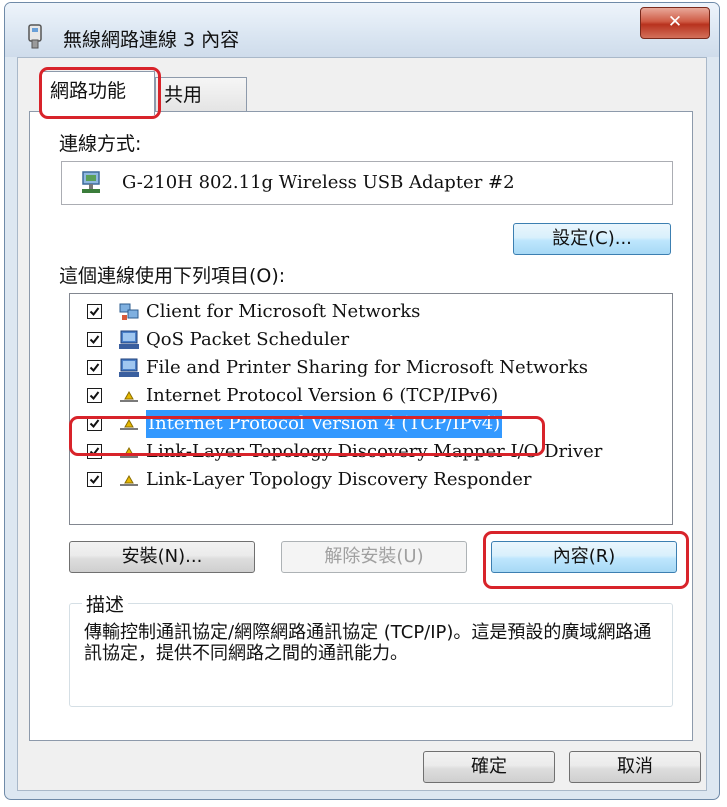 This screenshot has height=807, width=727. What do you see at coordinates (183, 95) in the screenshot?
I see `tab-sharing-label: 共用` at bounding box center [183, 95].